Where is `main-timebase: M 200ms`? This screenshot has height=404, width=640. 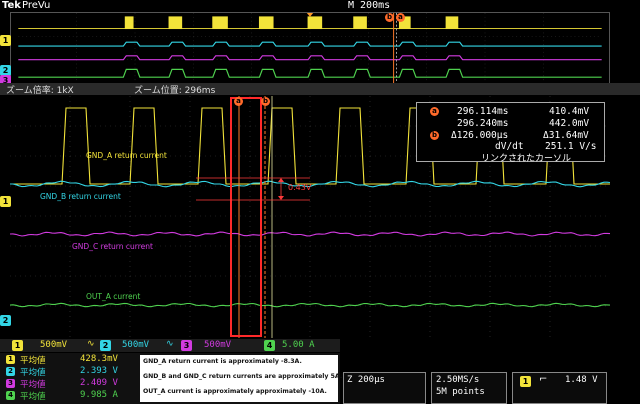
main-timebase: M 200ms is located at coordinates (369, 5).